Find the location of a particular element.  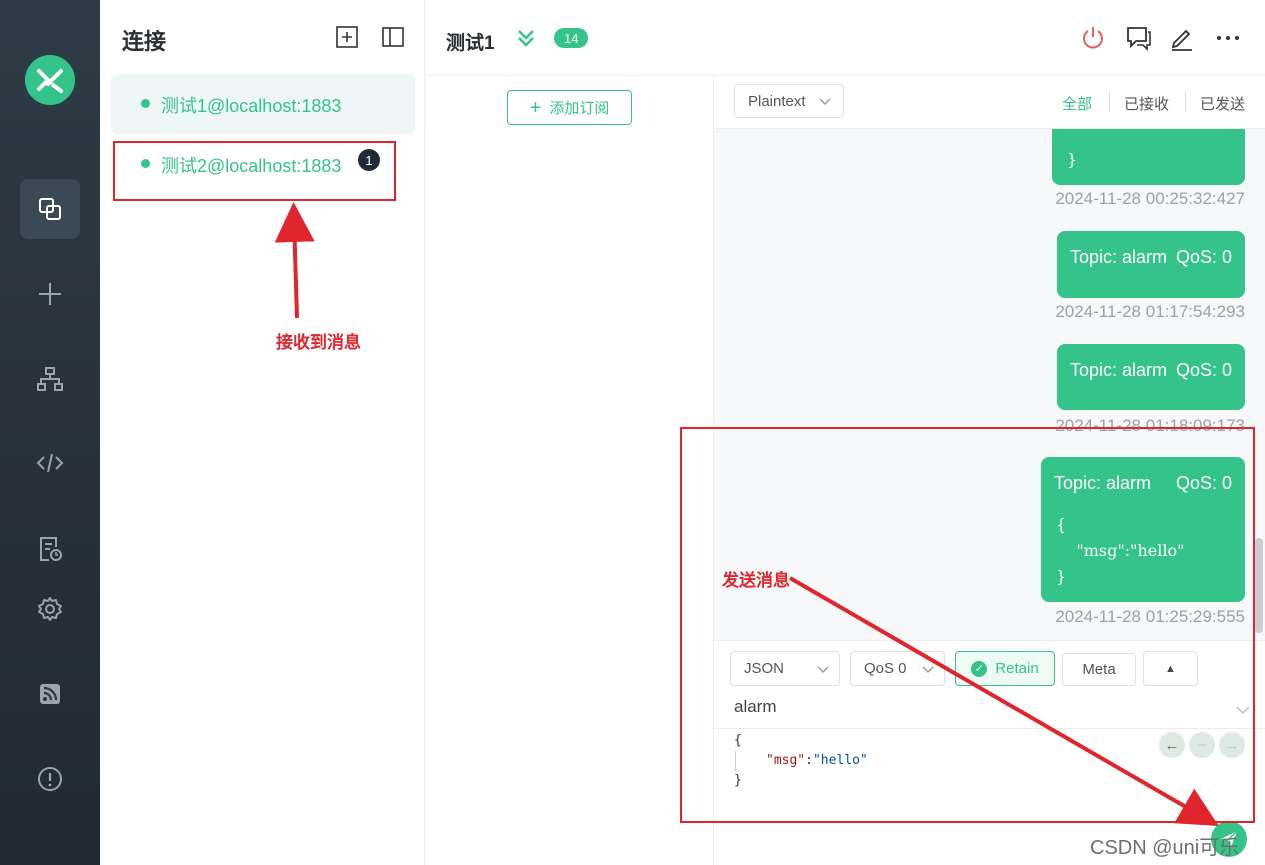

annotation-send-label: 发送消息 is located at coordinates (756, 580).